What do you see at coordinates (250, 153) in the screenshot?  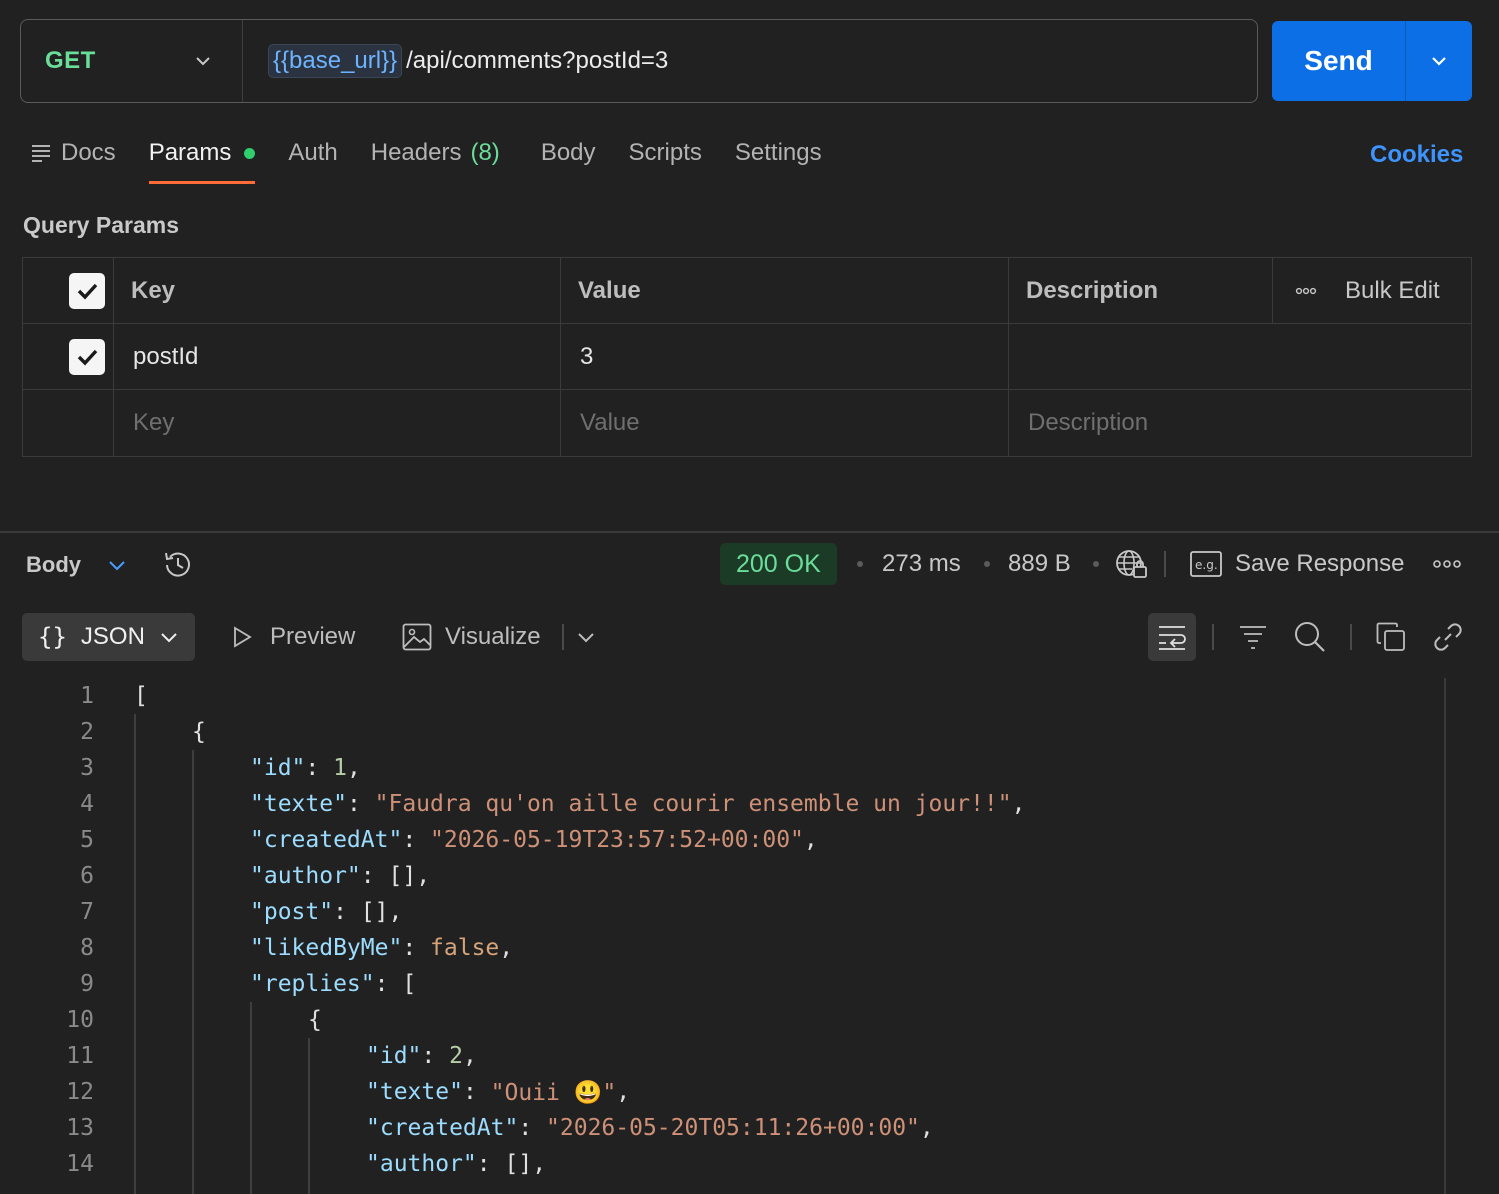 I see `params-active-dot` at bounding box center [250, 153].